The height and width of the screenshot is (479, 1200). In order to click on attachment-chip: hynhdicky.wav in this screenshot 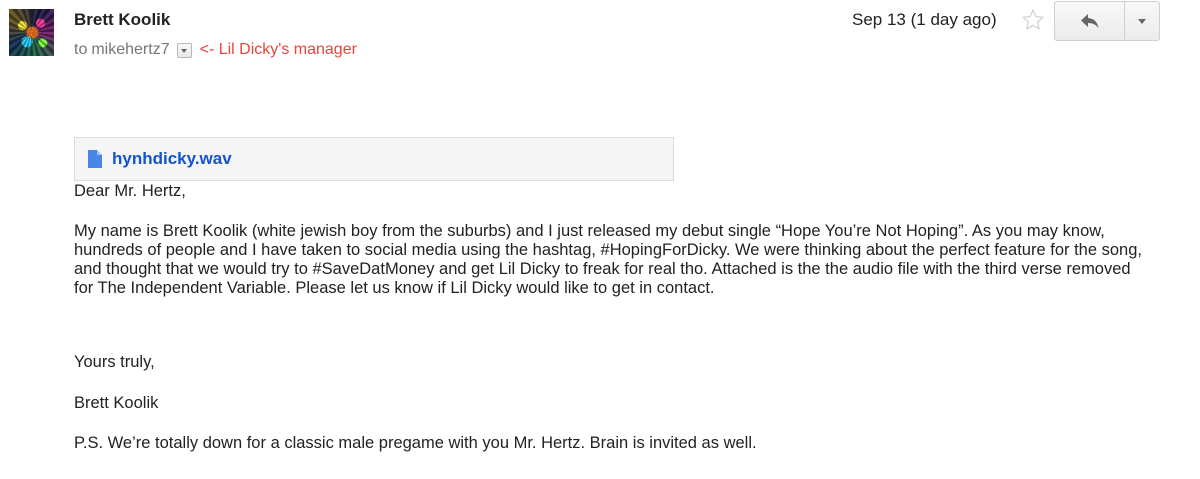, I will do `click(374, 159)`.